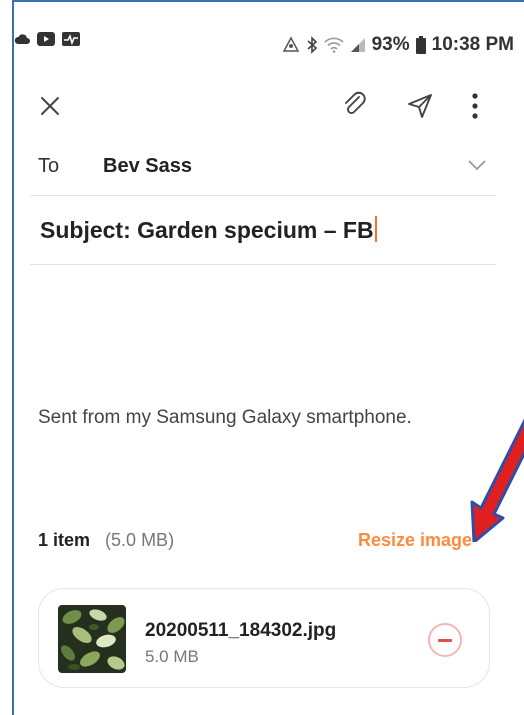 The width and height of the screenshot is (524, 715). Describe the element at coordinates (140, 540) in the screenshot. I see `attachment-total-size: (5.0 MB)` at that location.